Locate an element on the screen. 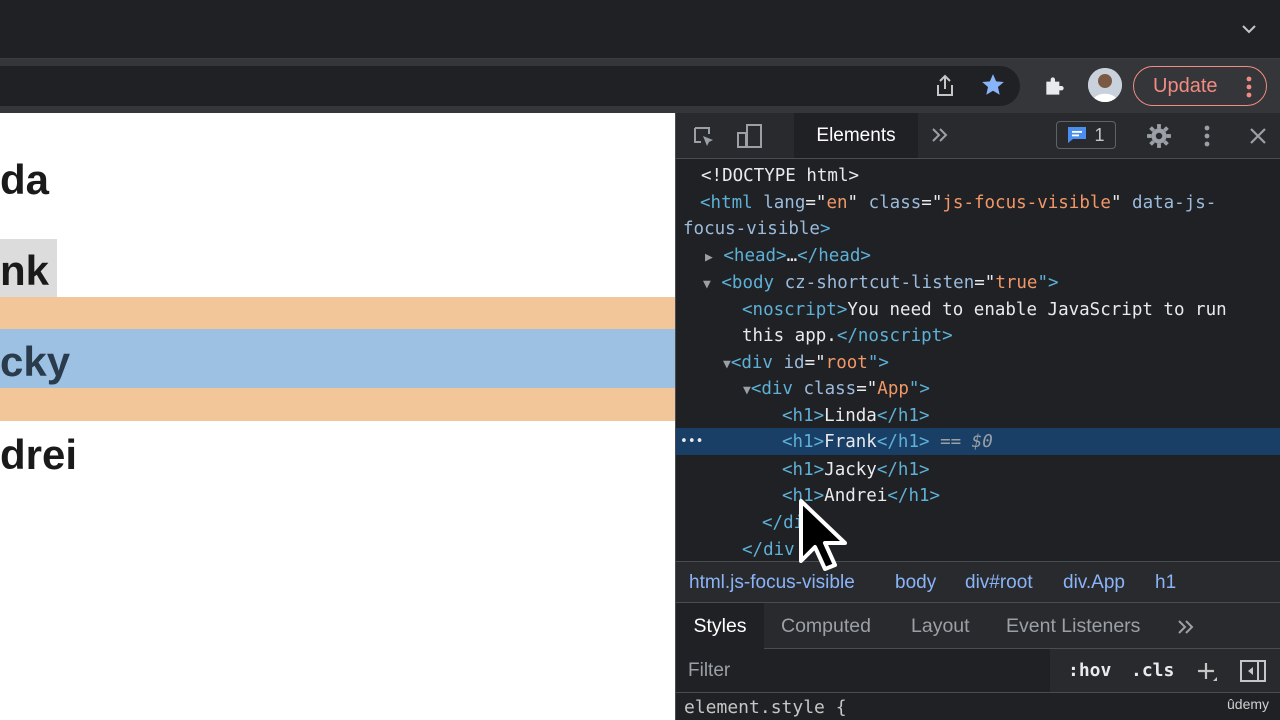  dom-line-html-cont: focus-visible> is located at coordinates (757, 229).